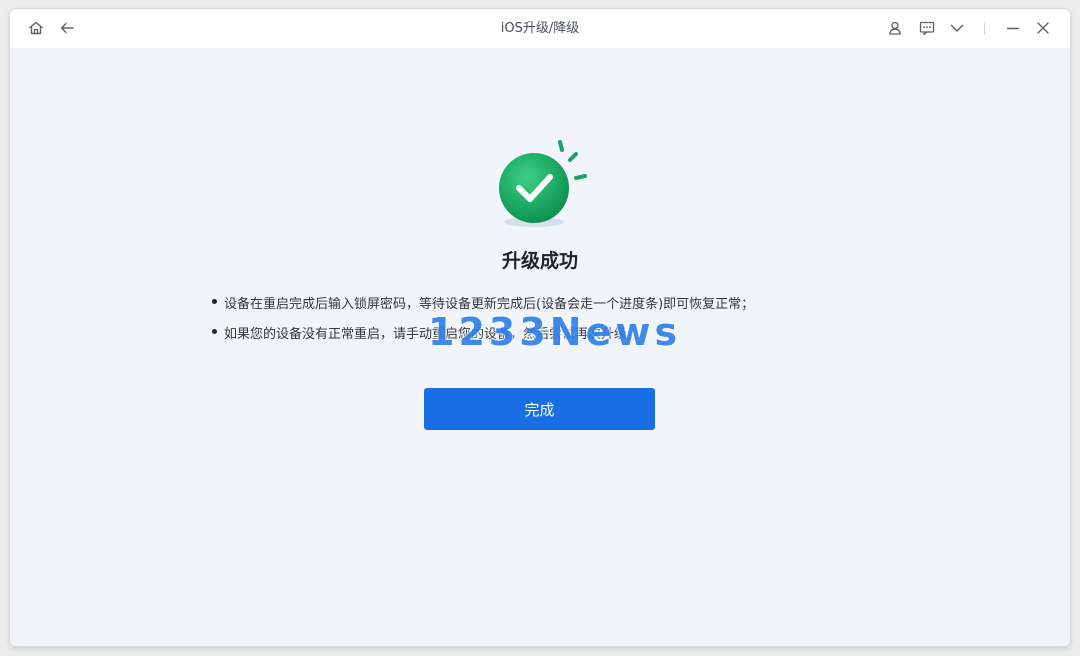 The height and width of the screenshot is (656, 1080). I want to click on check-circle-icon, so click(543, 186).